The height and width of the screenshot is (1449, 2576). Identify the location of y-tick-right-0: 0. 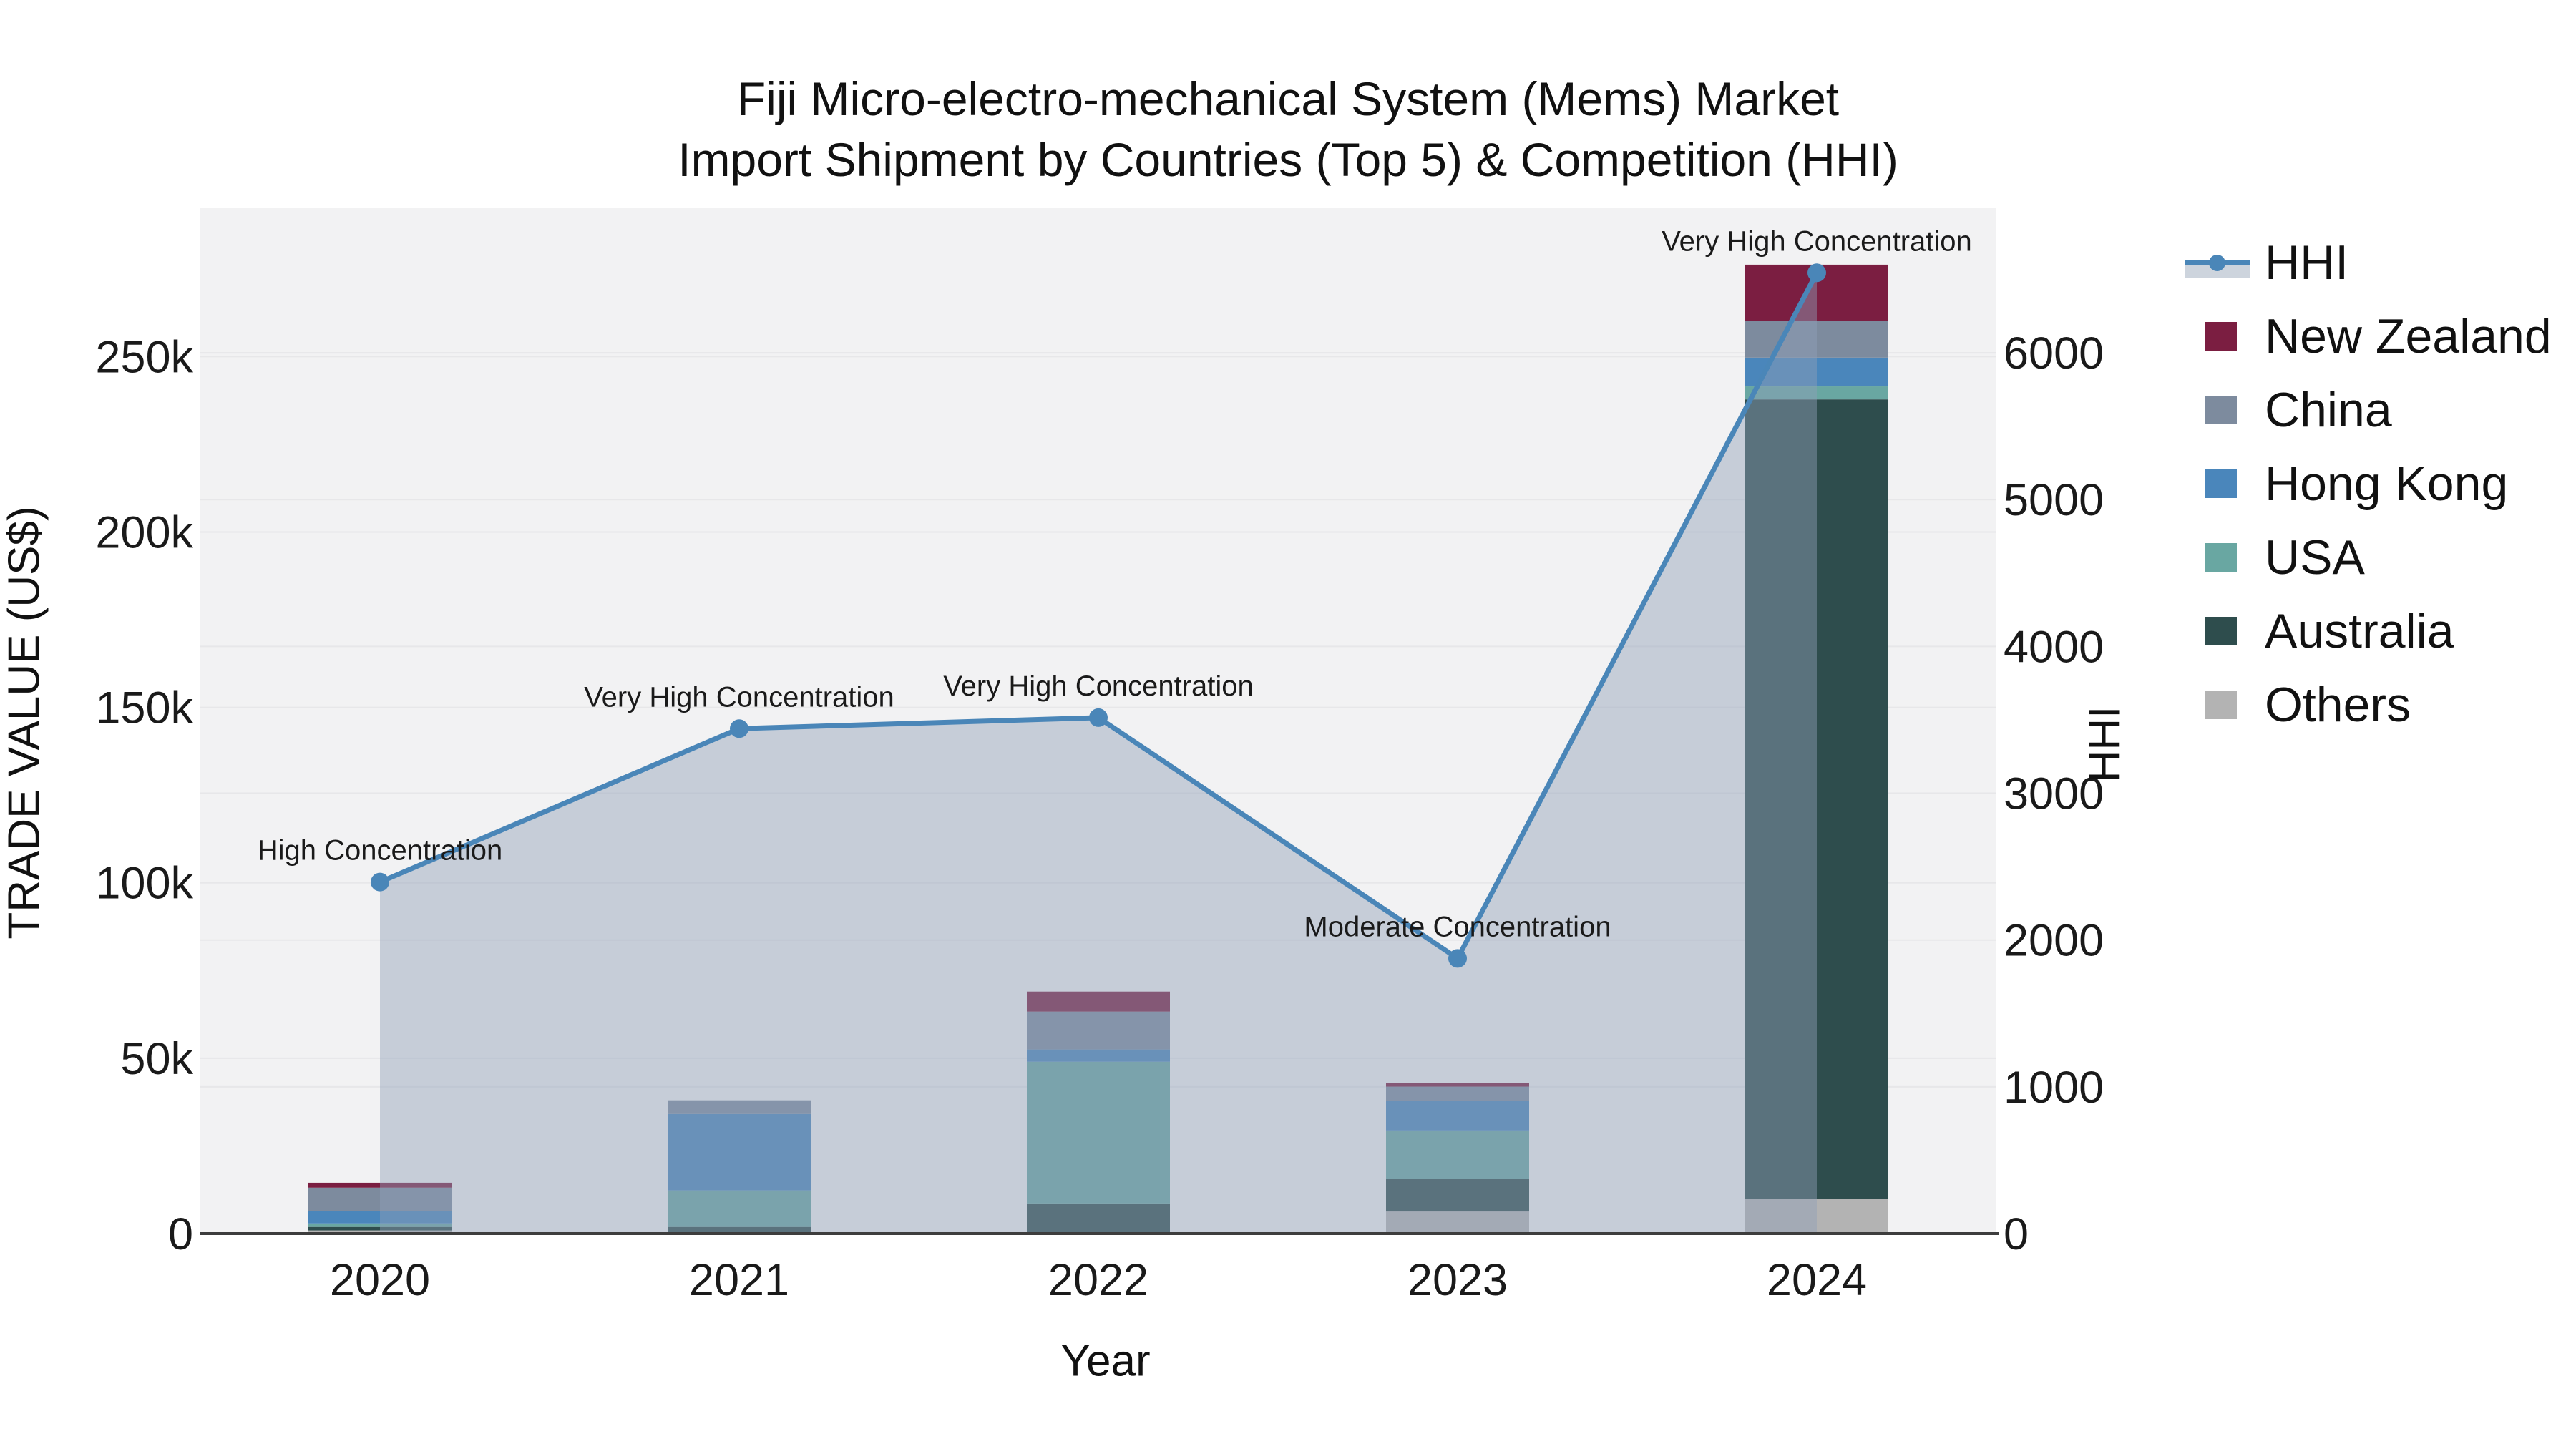
(2016, 1234).